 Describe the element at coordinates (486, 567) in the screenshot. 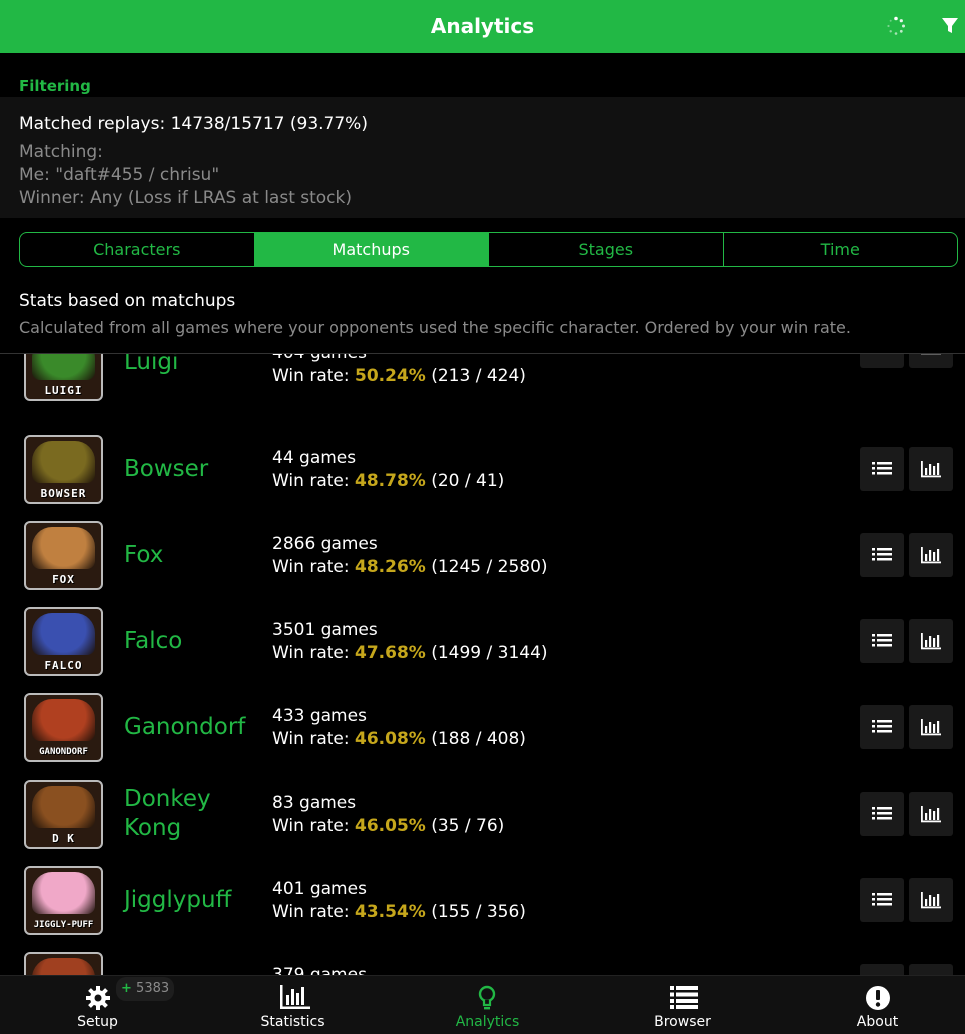

I see `win-rate-counts: (1245 / 2580)` at that location.